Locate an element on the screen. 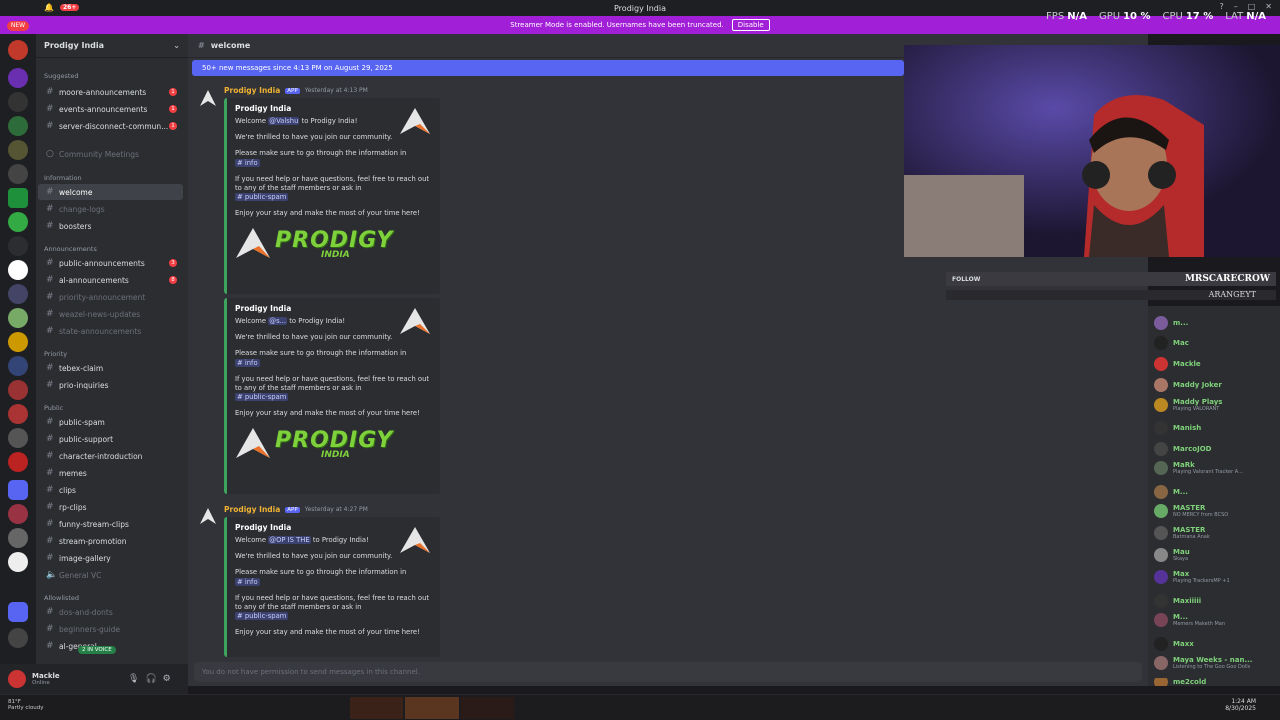 The height and width of the screenshot is (720, 1280). member-item: Maxx is located at coordinates (1174, 644).